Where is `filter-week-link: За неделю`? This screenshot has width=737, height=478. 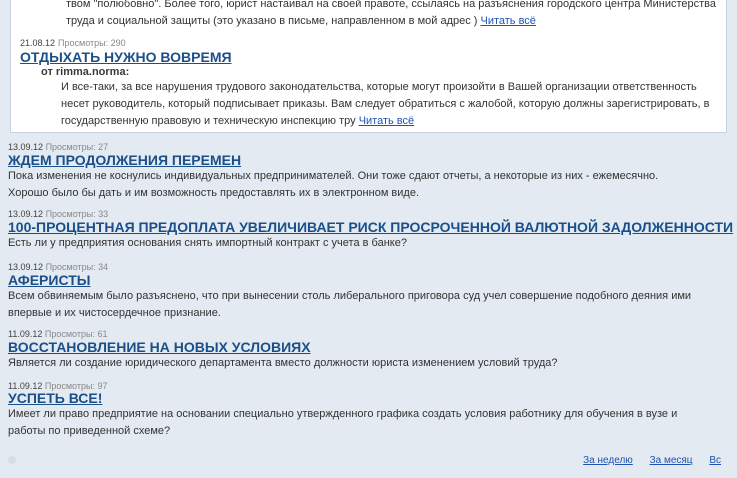
filter-week-link: За неделю is located at coordinates (608, 460).